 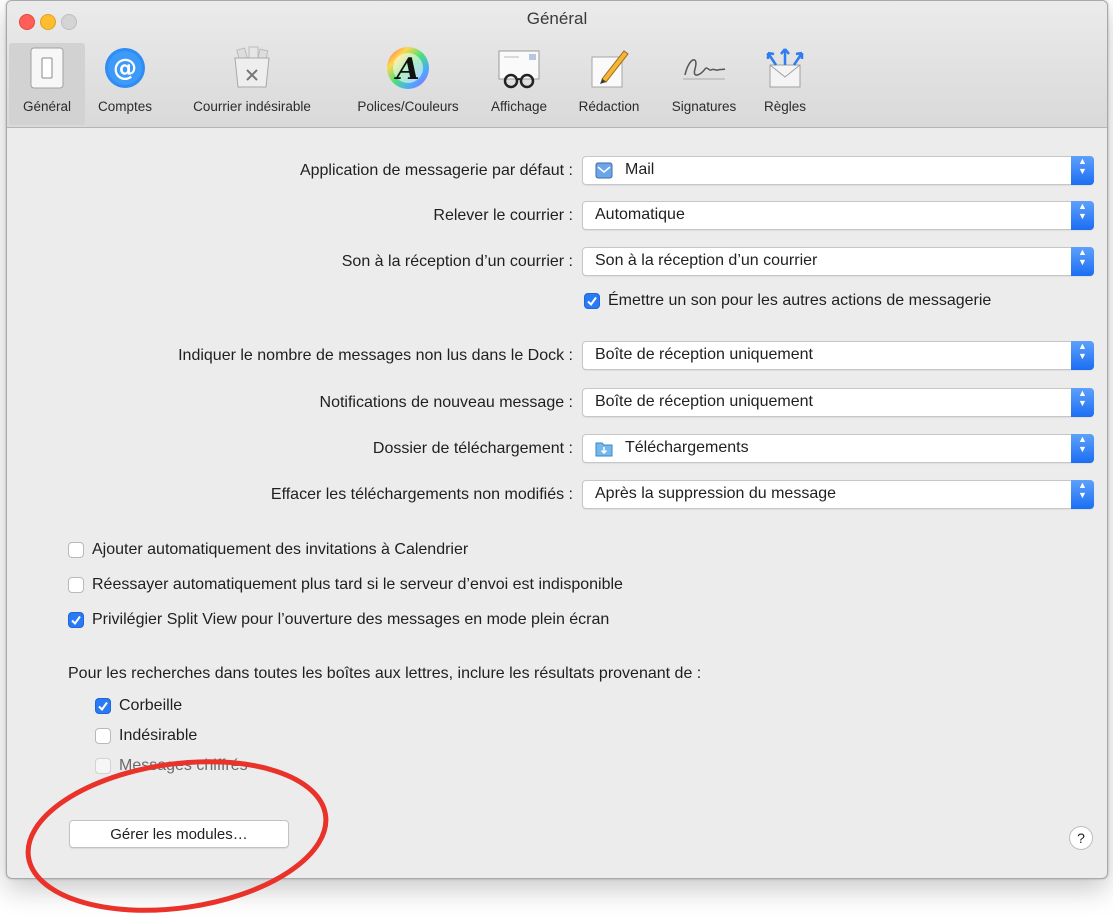 I want to click on font-color-wheel-icon: A, so click(x=408, y=68).